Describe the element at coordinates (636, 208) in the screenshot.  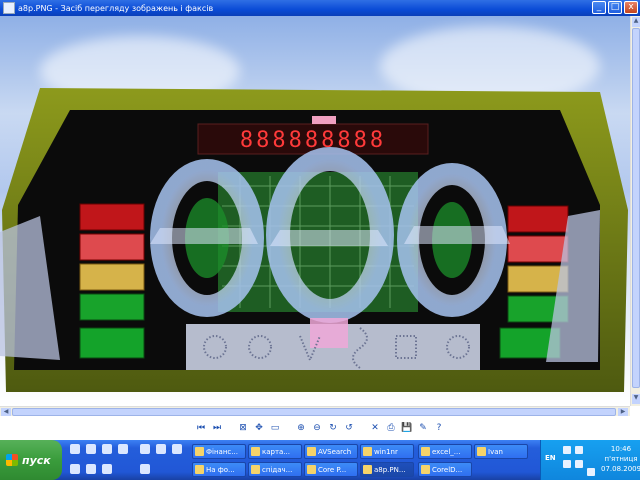
I see `vertical-scroll-thumb` at that location.